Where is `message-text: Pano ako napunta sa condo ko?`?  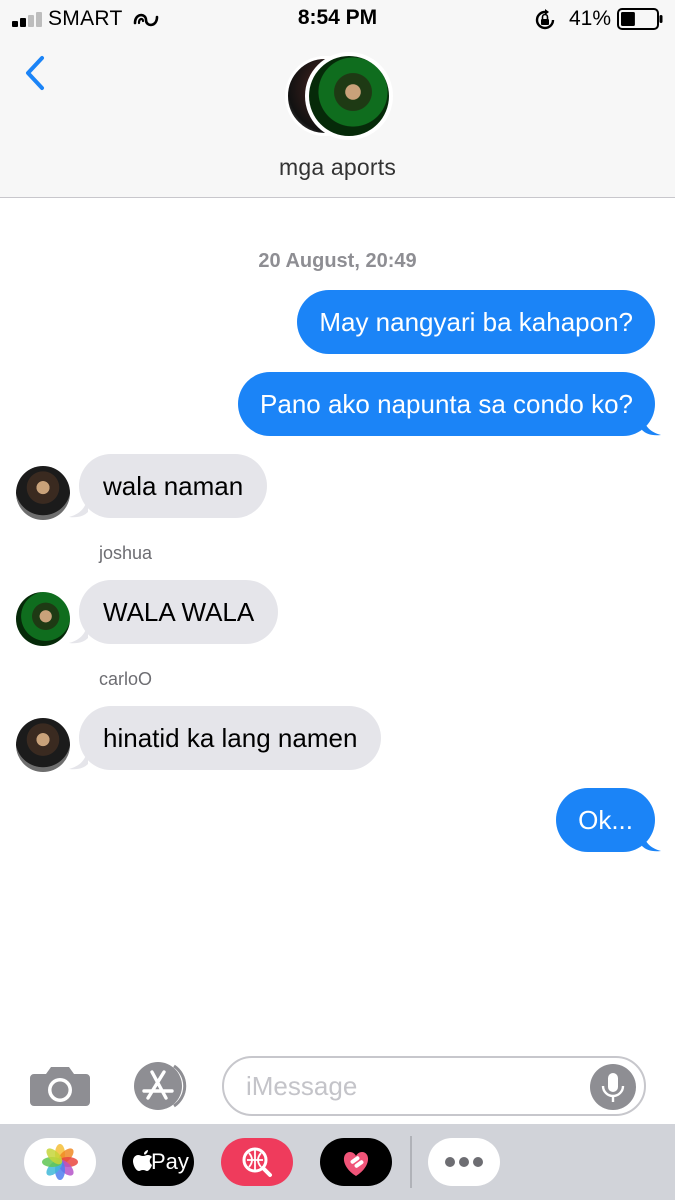
message-text: Pano ako napunta sa condo ko? is located at coordinates (446, 404).